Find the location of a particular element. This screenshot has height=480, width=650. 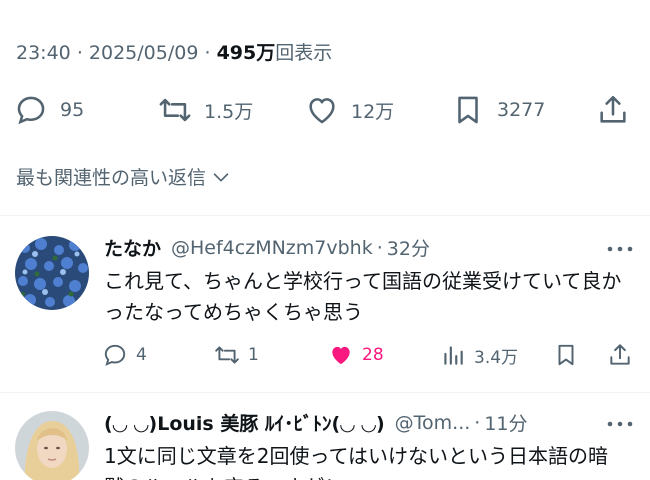

reply-actions: 4 1 28 3.4万 is located at coordinates (370, 355).